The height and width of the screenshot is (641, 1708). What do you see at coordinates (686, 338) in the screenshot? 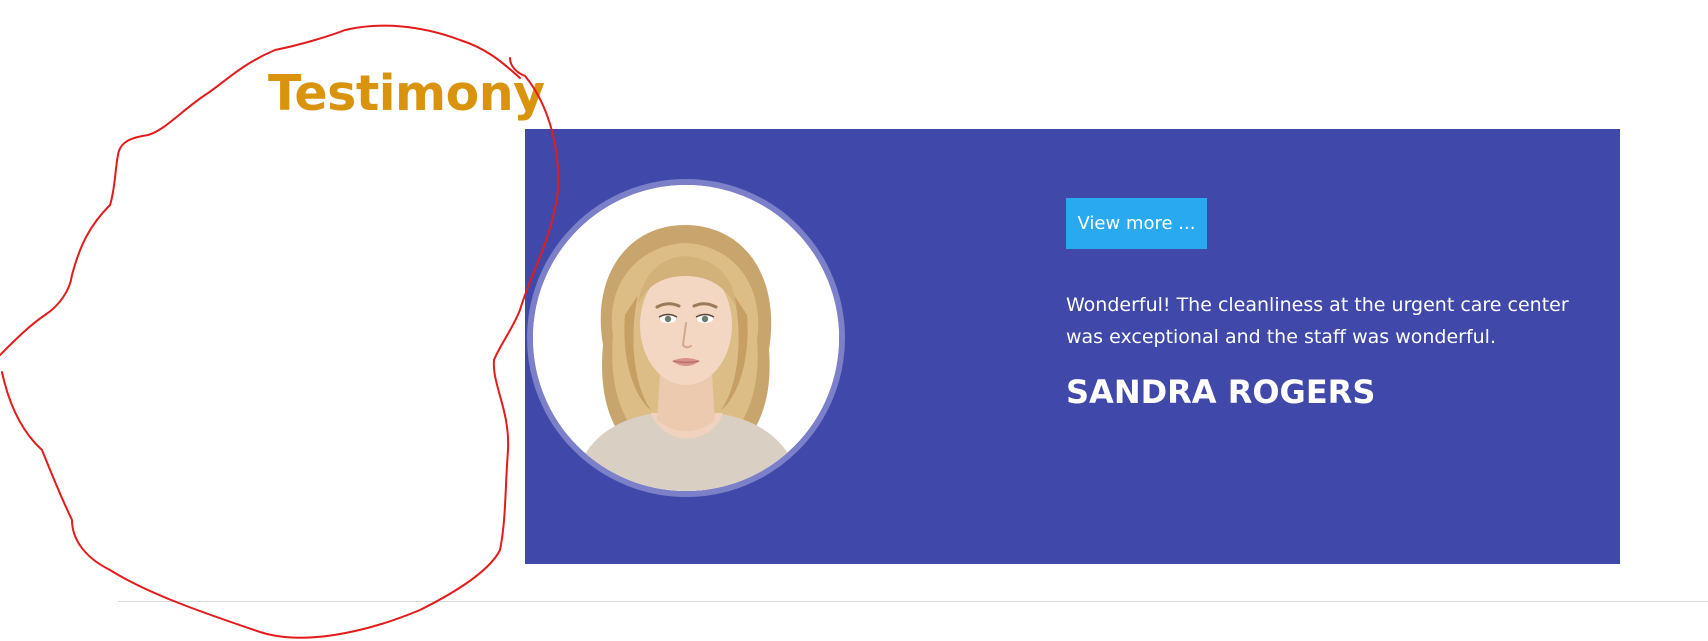
I see `reviewer-photo` at bounding box center [686, 338].